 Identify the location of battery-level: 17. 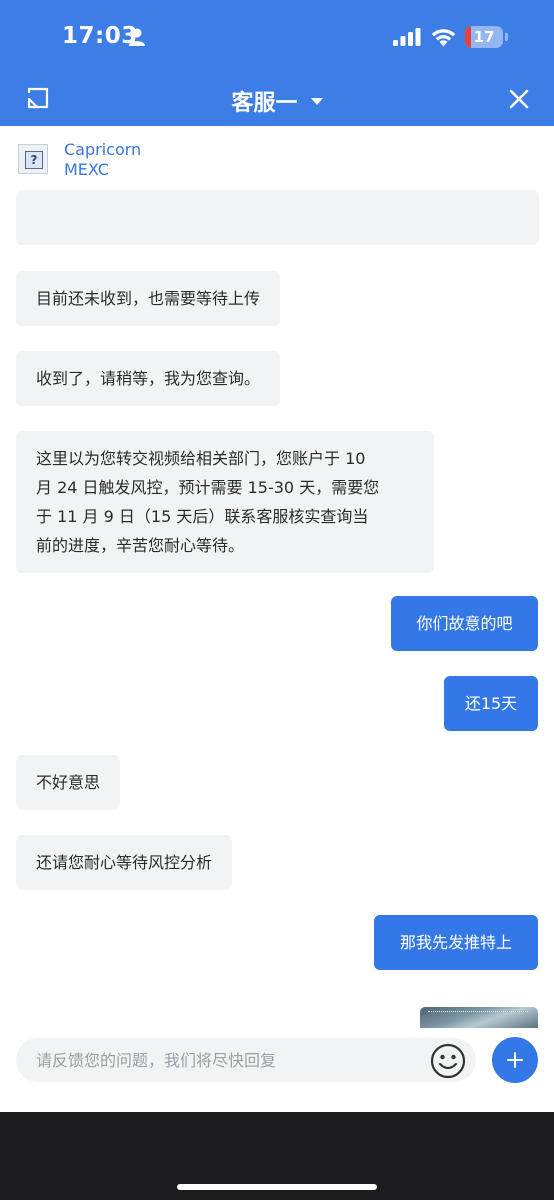
(484, 37).